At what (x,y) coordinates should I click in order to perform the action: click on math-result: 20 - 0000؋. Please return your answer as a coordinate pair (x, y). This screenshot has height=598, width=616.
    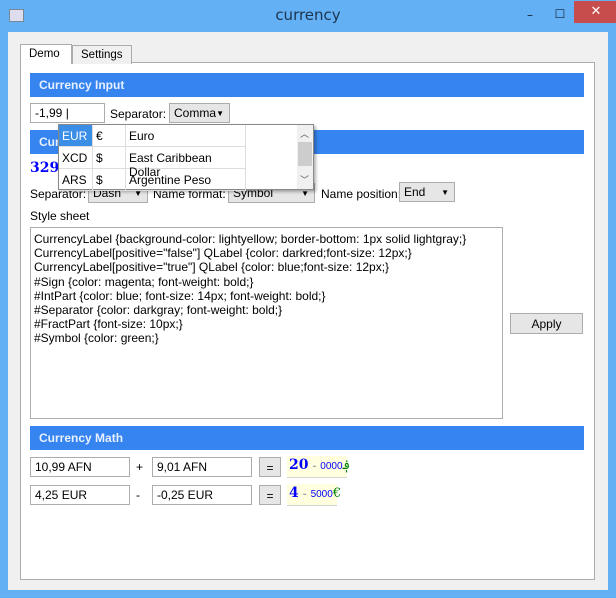
    Looking at the image, I should click on (318, 467).